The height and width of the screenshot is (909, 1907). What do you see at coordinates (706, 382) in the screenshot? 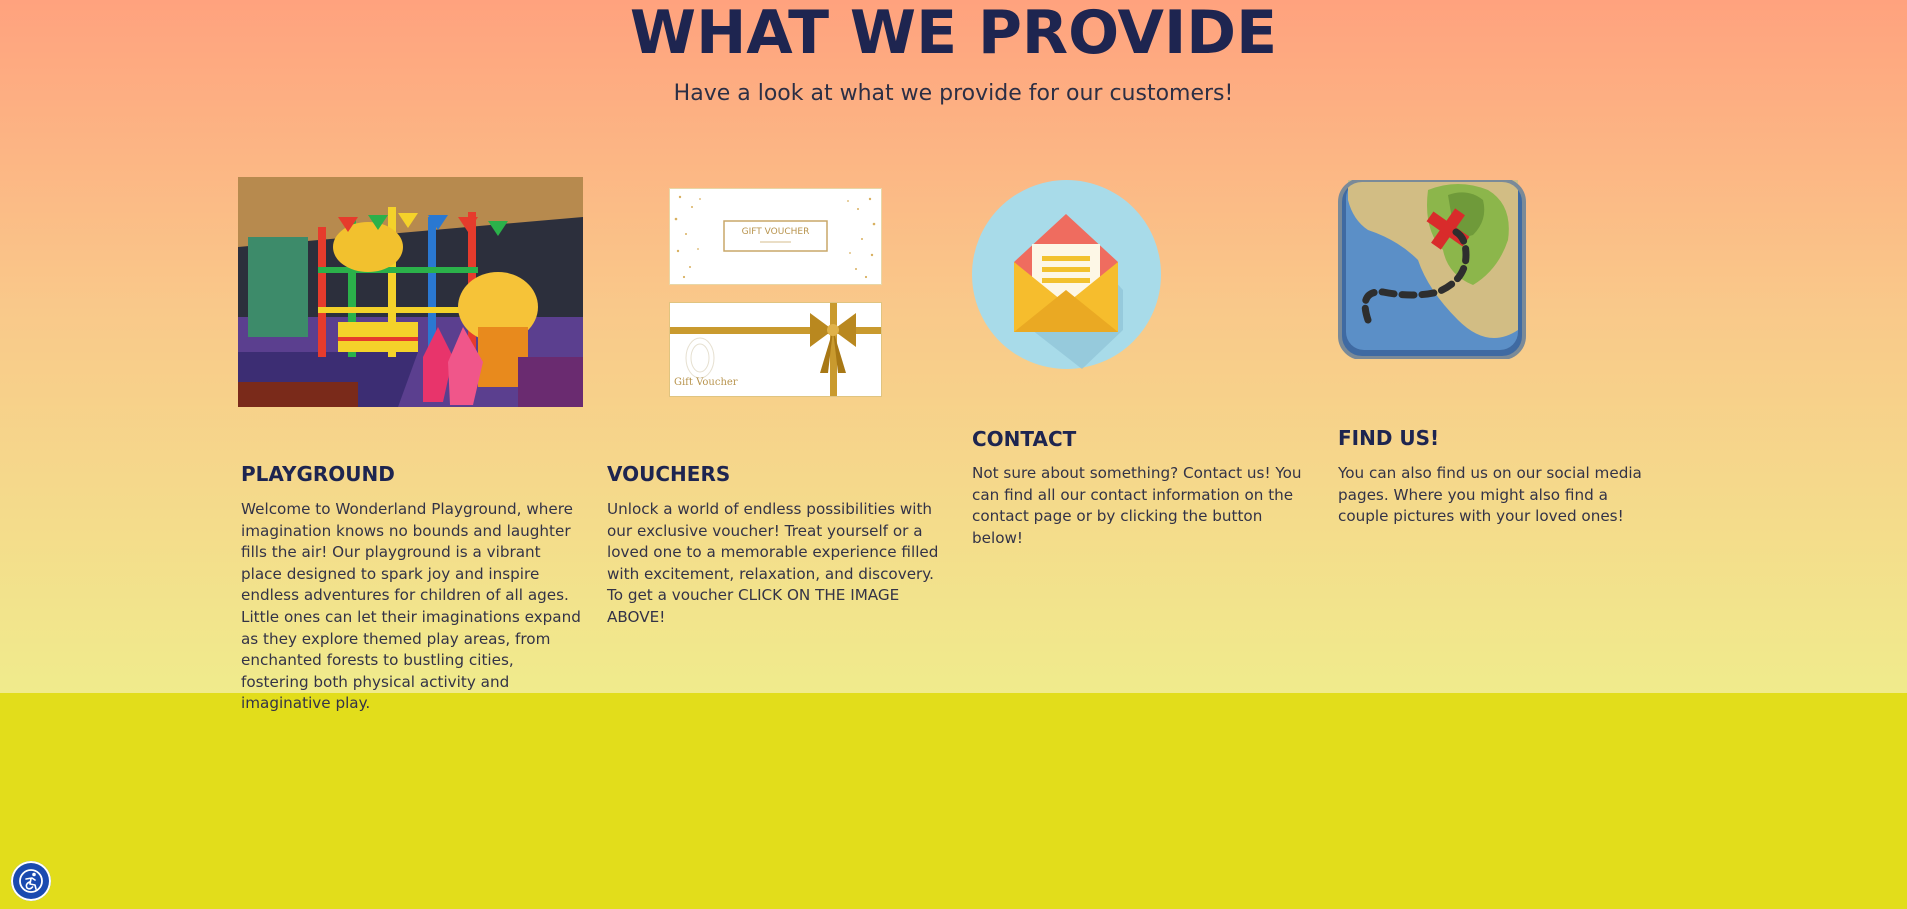
I see `voucher-bottom-label: Gift Voucher` at bounding box center [706, 382].